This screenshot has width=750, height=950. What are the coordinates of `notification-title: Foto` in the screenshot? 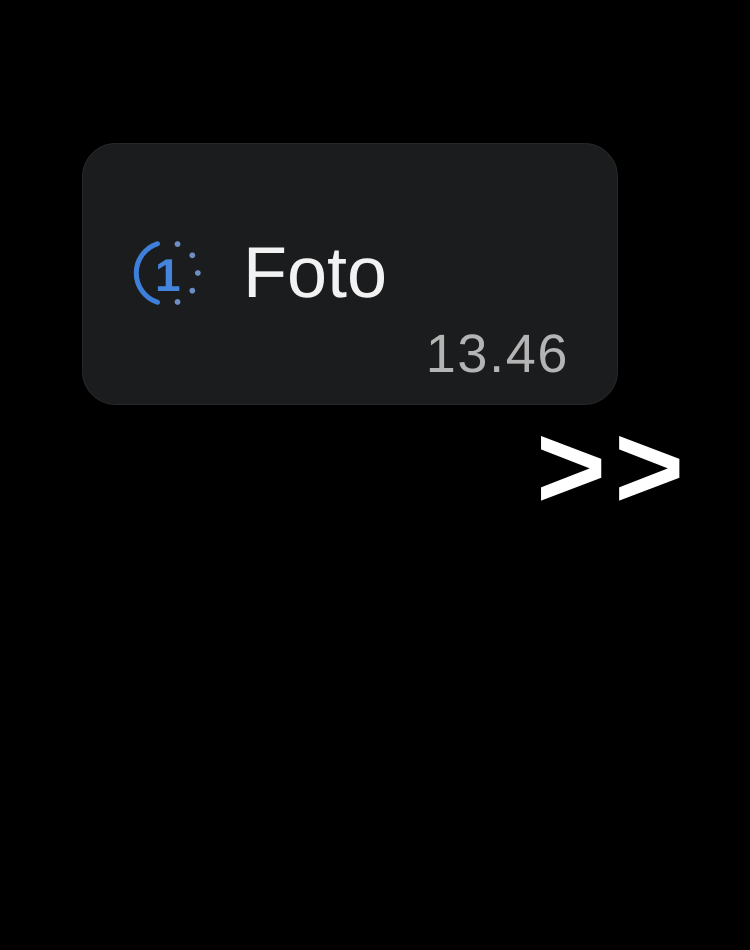 It's located at (315, 273).